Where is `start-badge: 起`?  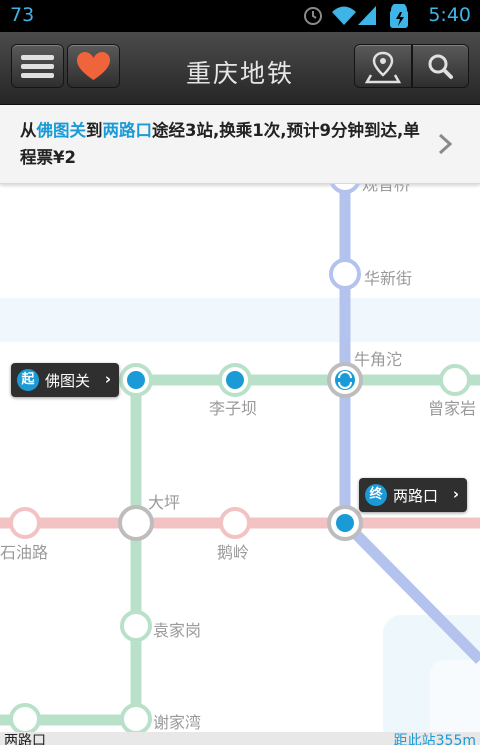
start-badge: 起 is located at coordinates (28, 380).